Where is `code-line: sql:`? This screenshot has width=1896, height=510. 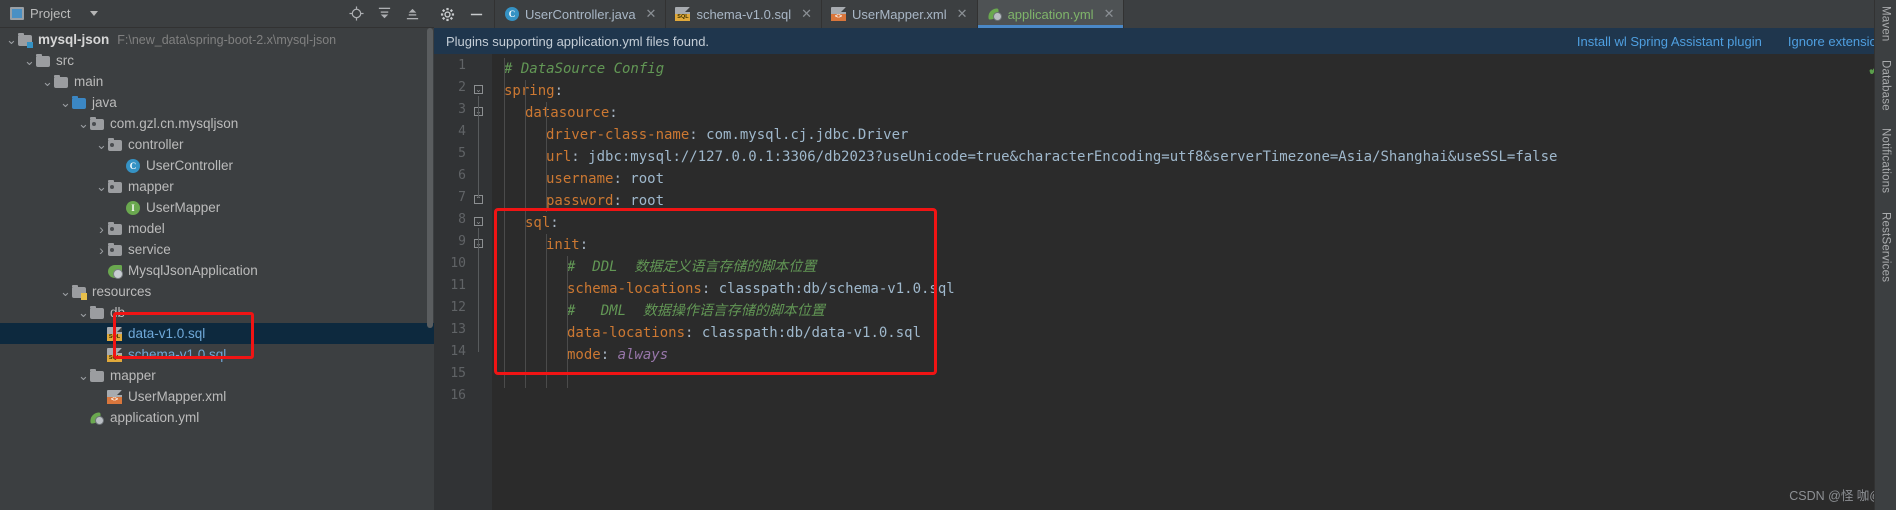 code-line: sql: is located at coordinates (531, 223).